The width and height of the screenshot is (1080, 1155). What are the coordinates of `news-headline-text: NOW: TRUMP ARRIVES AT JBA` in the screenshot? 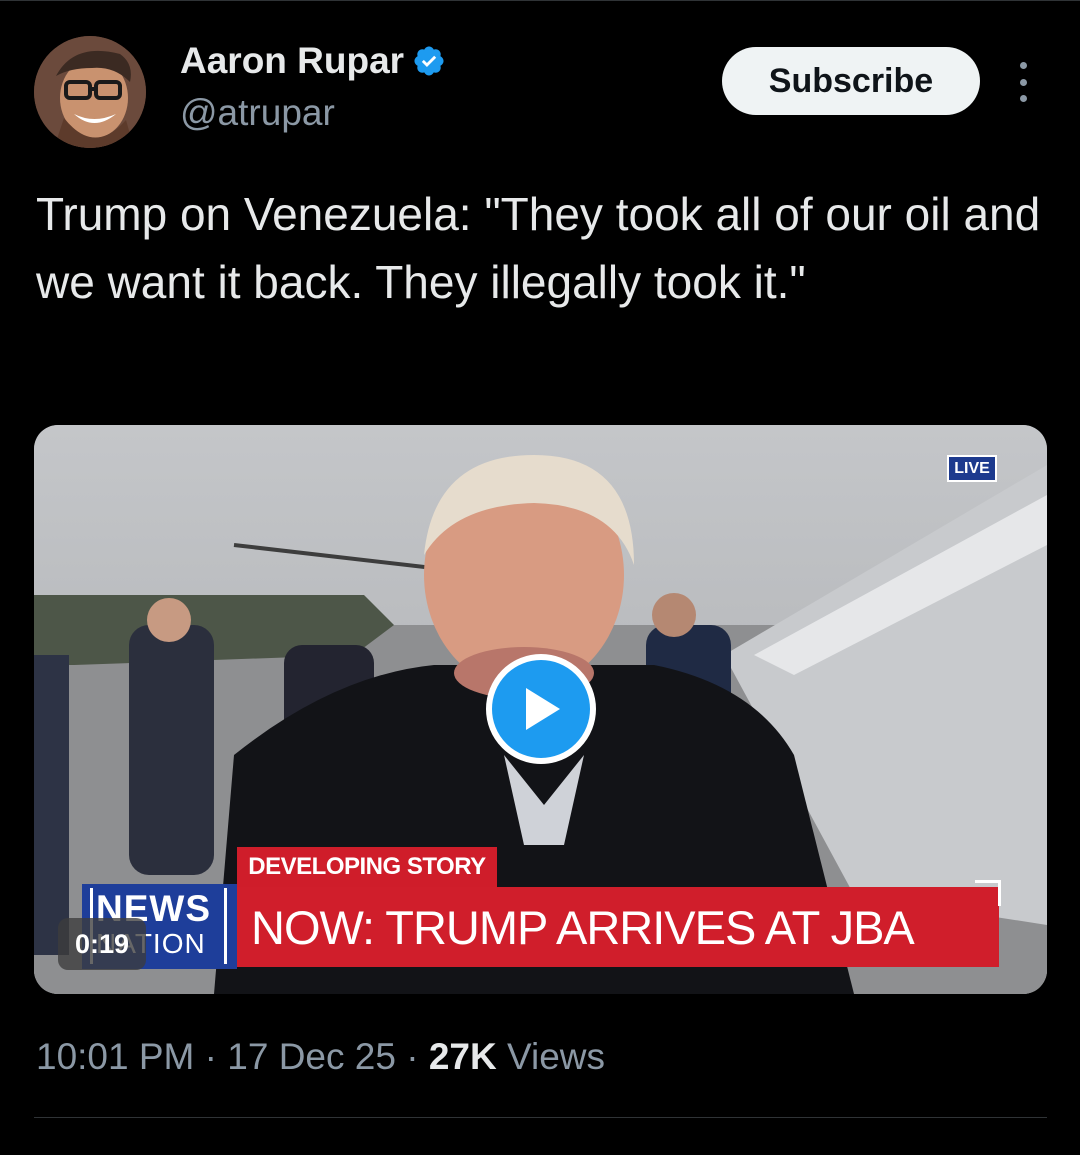 It's located at (583, 927).